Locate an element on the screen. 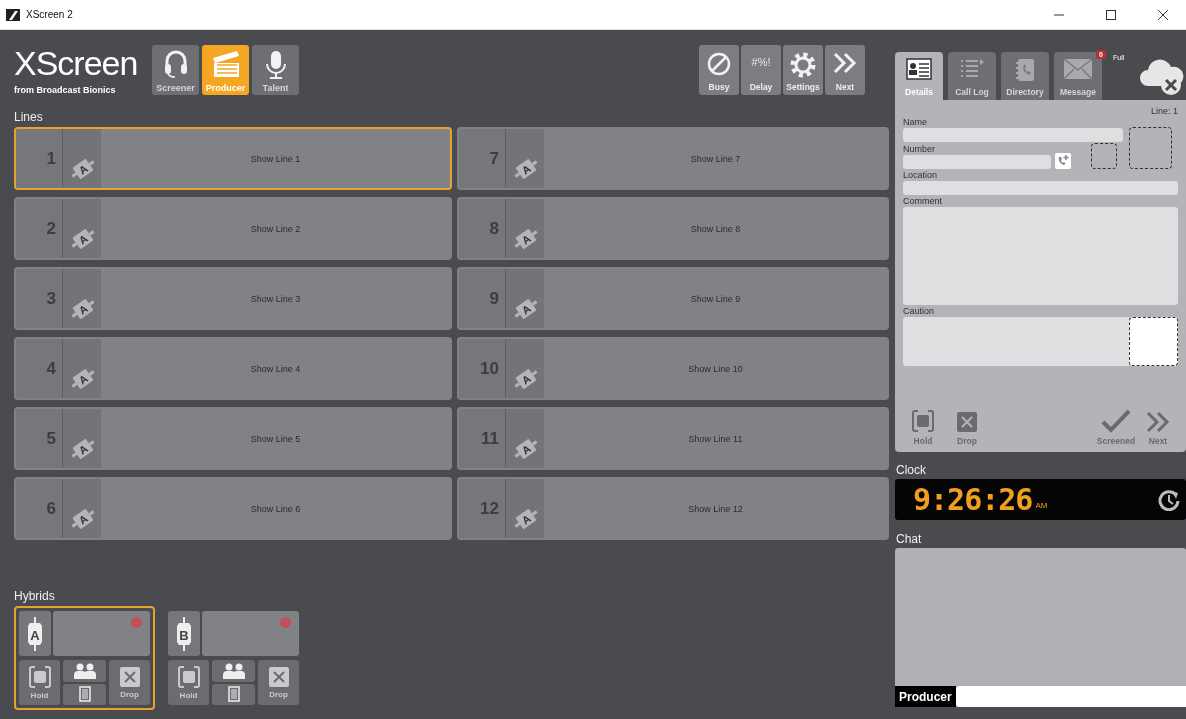 This screenshot has width=1186, height=719. app-logo-icon is located at coordinates (13, 14).